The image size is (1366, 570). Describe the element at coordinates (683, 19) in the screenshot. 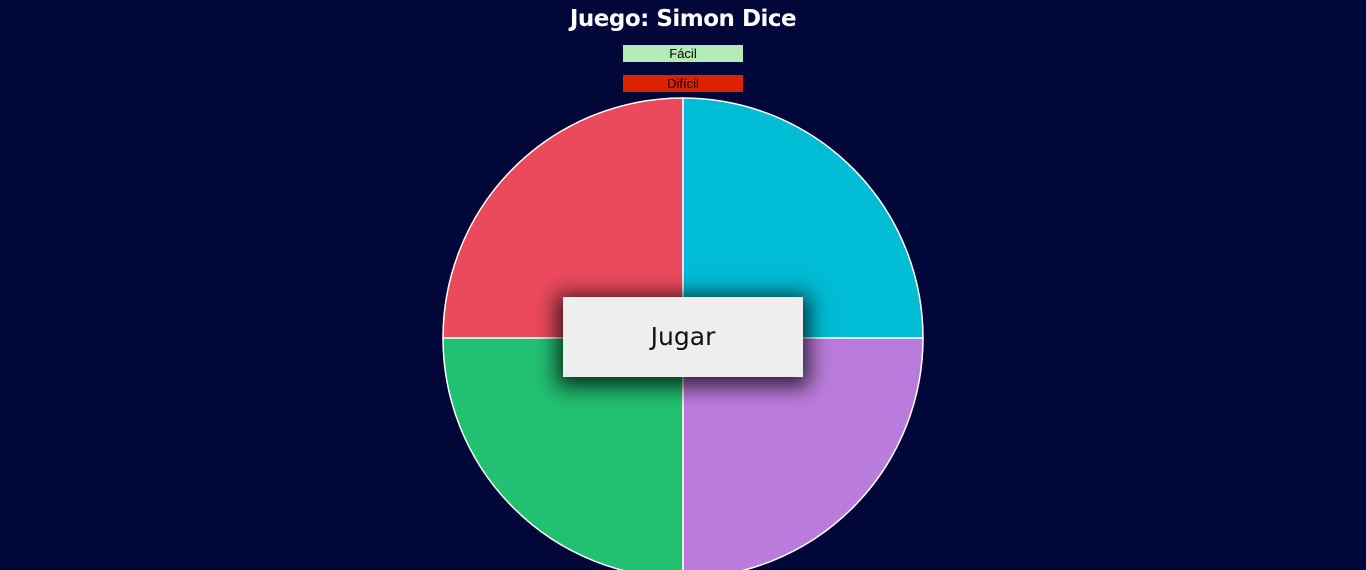

I see `page-title: Juego: Simon Dice` at that location.